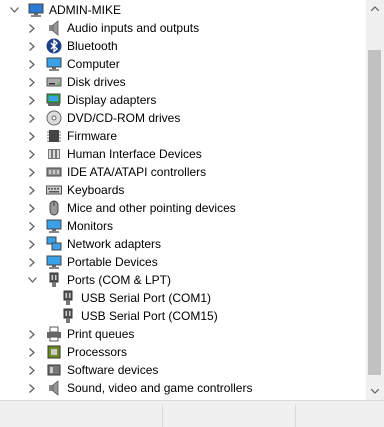  What do you see at coordinates (54, 262) in the screenshot?
I see `portable-device-icon` at bounding box center [54, 262].